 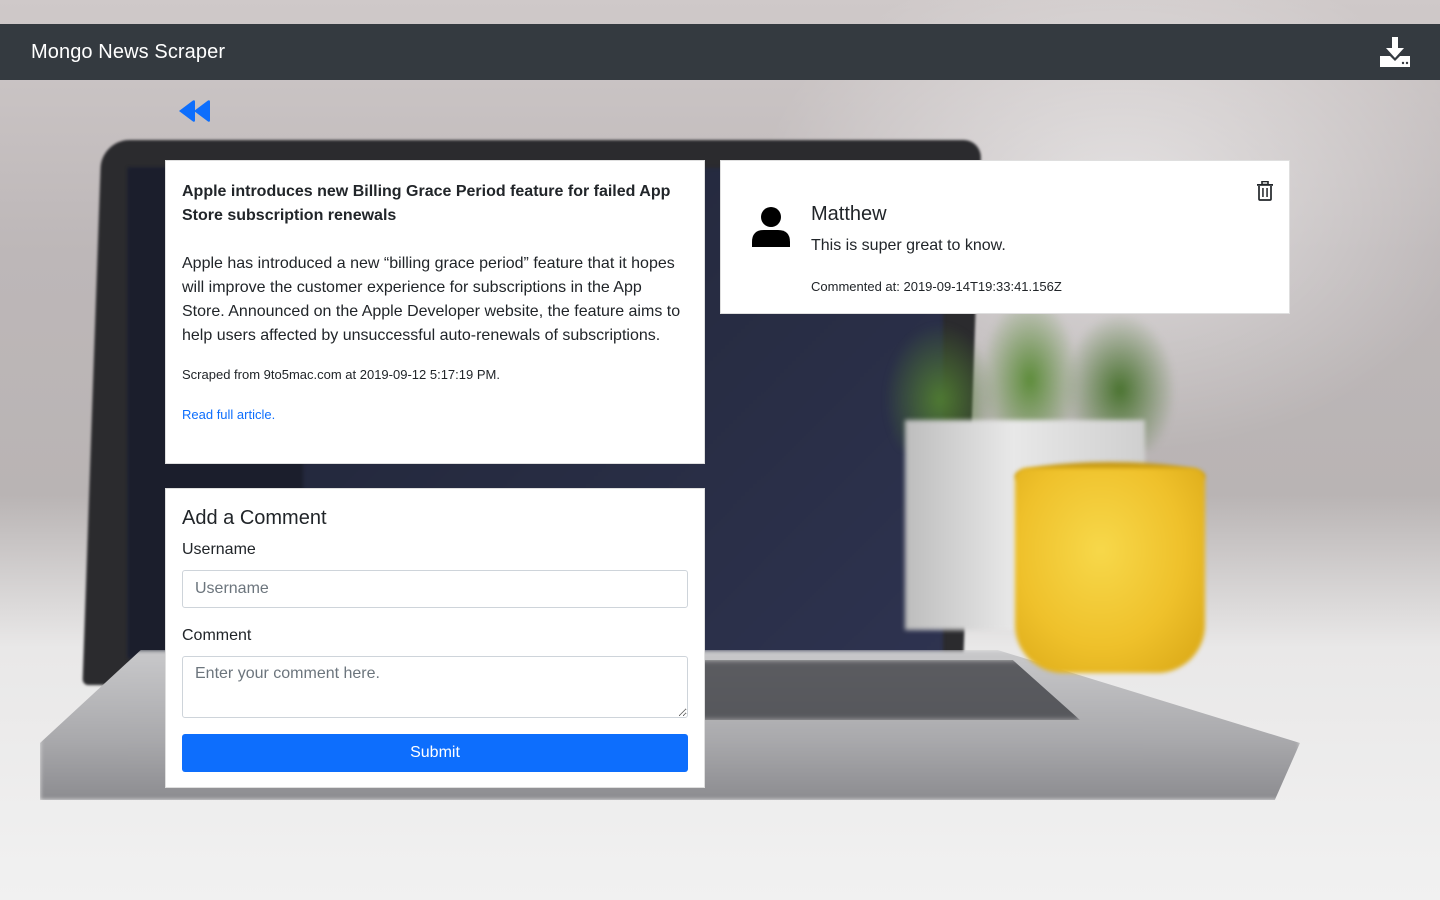 I want to click on backward-icon, so click(x=195, y=111).